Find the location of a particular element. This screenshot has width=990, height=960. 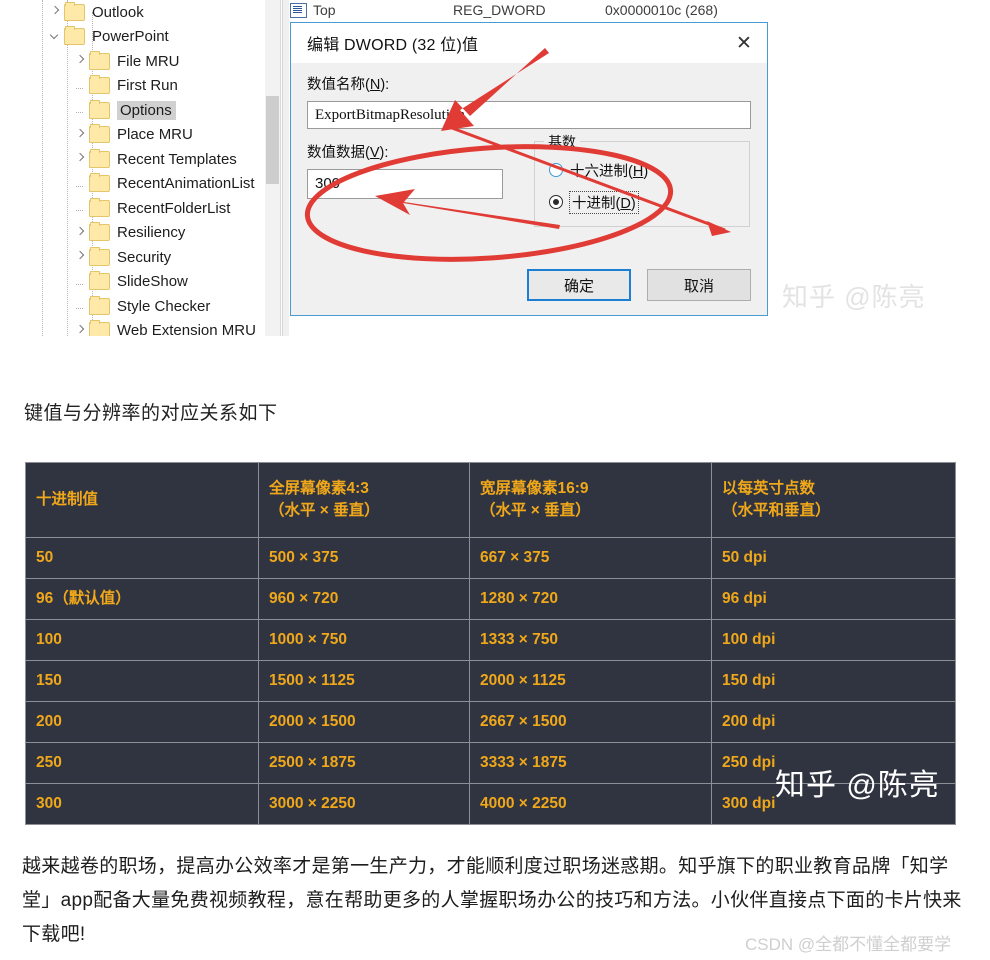

table-cell: 4000 × 2250 is located at coordinates (590, 804).